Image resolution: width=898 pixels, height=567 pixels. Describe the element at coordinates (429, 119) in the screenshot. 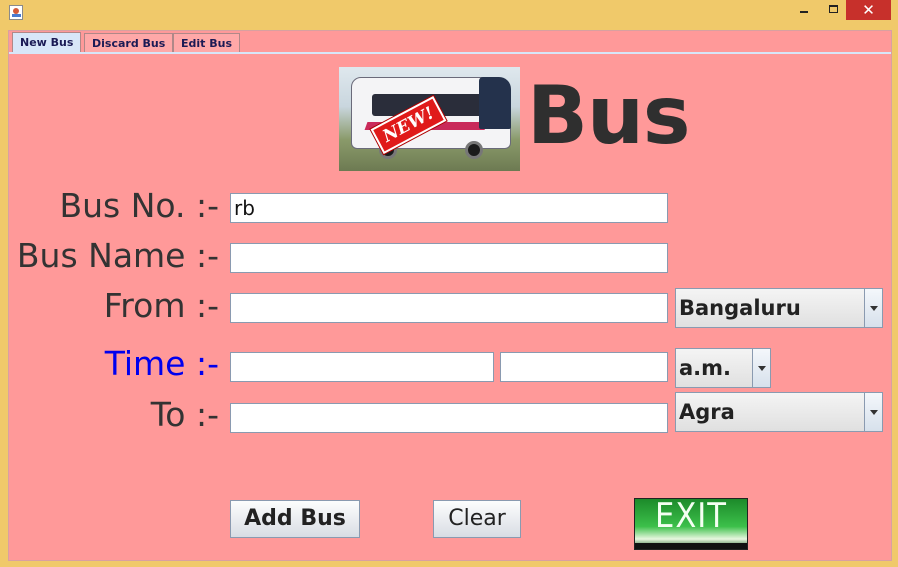

I see `bus-image: NEW!` at that location.